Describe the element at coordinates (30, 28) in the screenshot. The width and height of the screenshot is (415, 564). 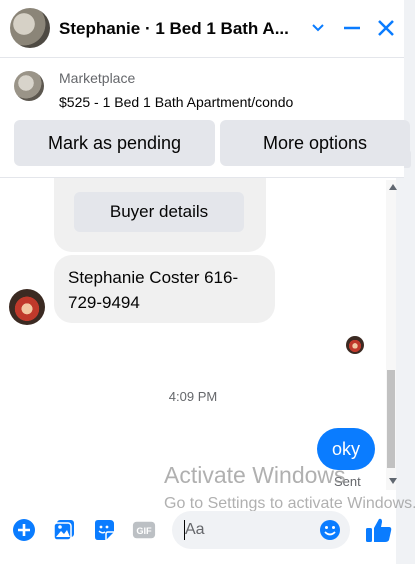
I see `avatar` at that location.